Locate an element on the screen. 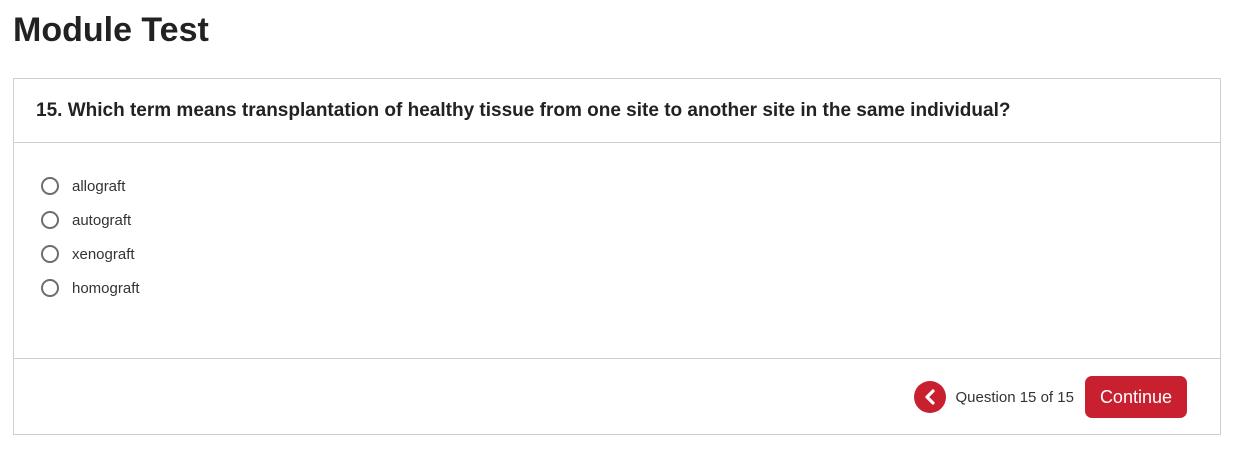 Image resolution: width=1238 pixels, height=453 pixels. answer-option-autograft: autograft is located at coordinates (630, 220).